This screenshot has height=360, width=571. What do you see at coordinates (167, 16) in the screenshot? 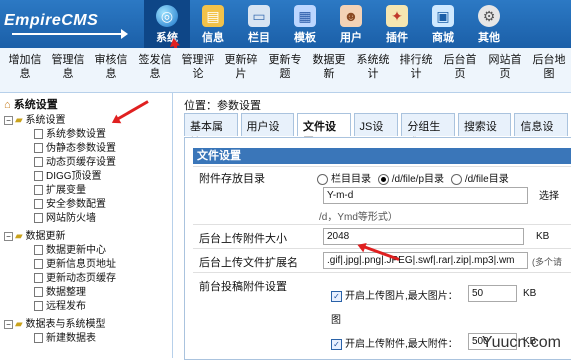
I see `globe-icon: ◎` at bounding box center [167, 16].